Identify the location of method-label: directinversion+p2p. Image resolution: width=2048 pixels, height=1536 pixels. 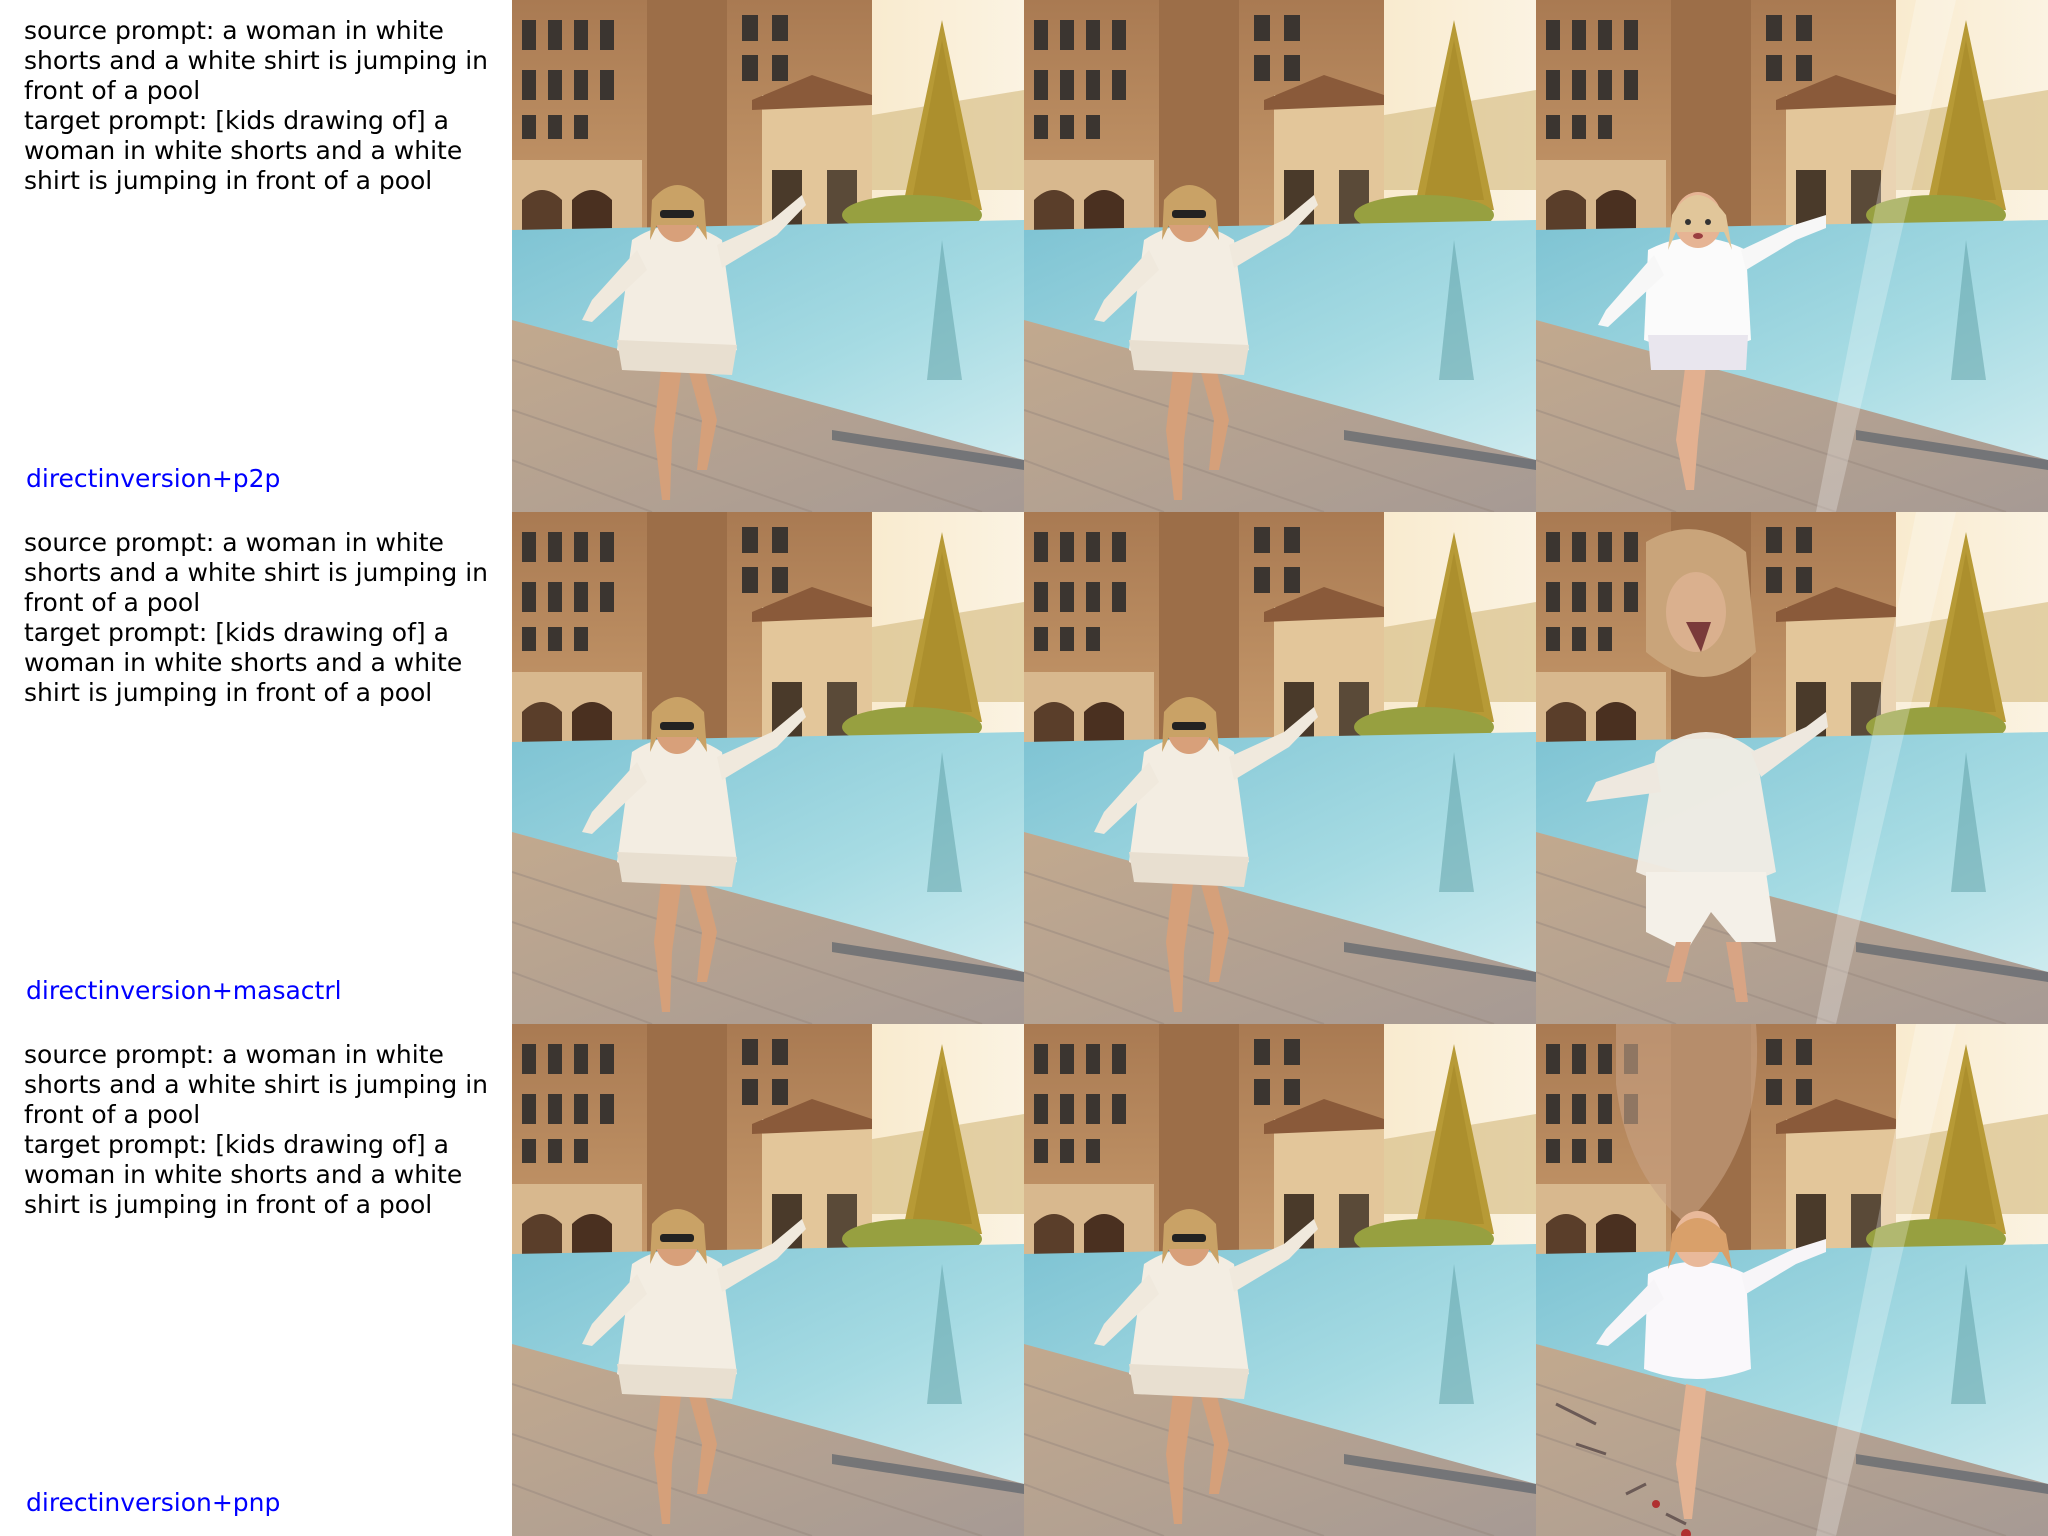
(153, 478).